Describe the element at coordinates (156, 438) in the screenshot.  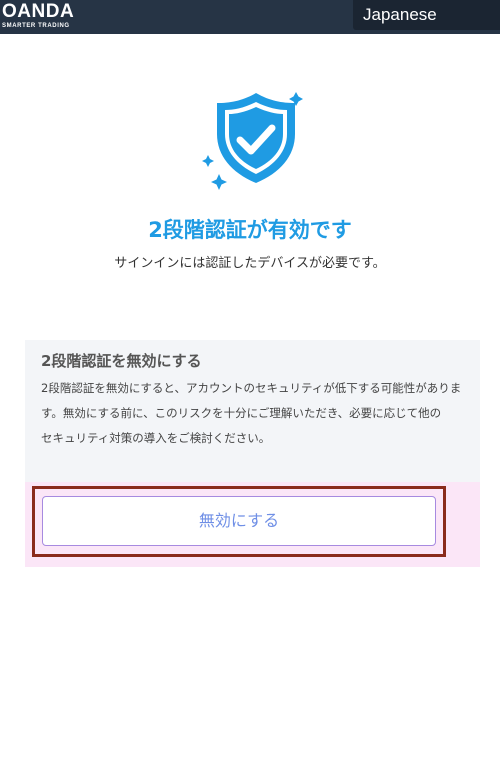
I see `description-line: セキュリティ対策の導入をご検討ください。` at that location.